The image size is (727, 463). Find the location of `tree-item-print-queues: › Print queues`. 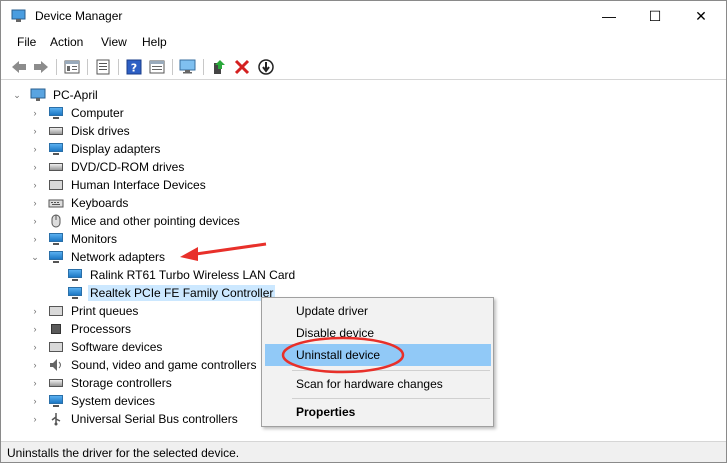

tree-item-print-queues: › Print queues is located at coordinates (85, 311).